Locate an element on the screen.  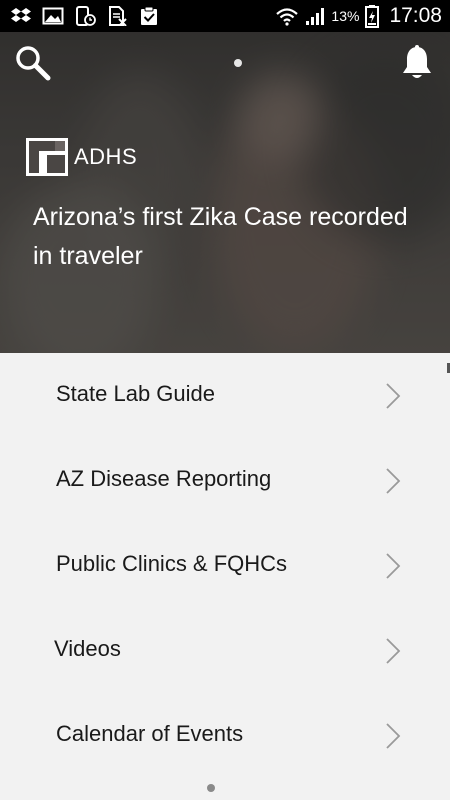
menu-item-calendar-of-events: Calendar of Events is located at coordinates (225, 735).